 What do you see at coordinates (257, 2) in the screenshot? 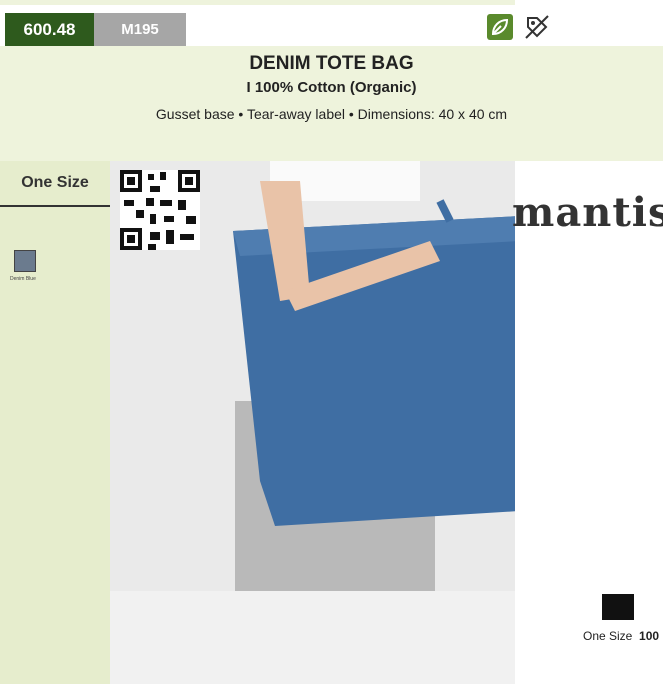
I see `top-strip` at bounding box center [257, 2].